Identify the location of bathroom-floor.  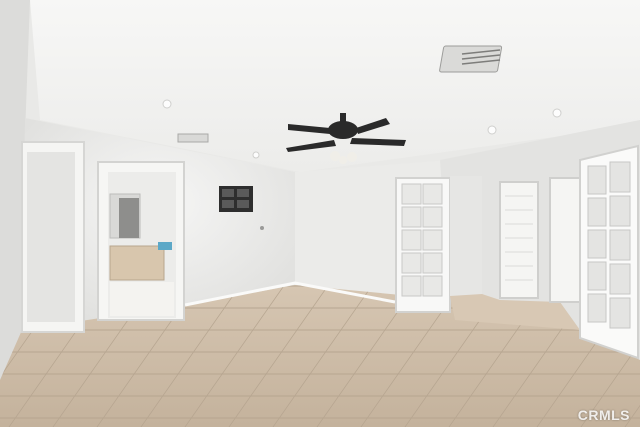
(142, 299).